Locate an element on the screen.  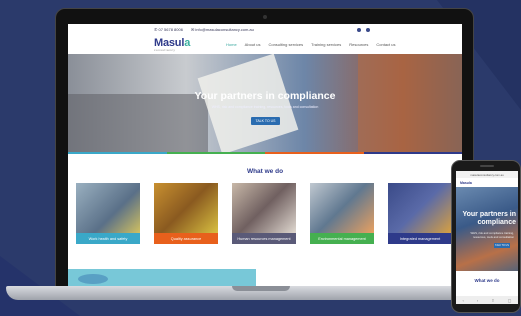
service-card-whs: Work health and safety is located at coordinates (108, 213).